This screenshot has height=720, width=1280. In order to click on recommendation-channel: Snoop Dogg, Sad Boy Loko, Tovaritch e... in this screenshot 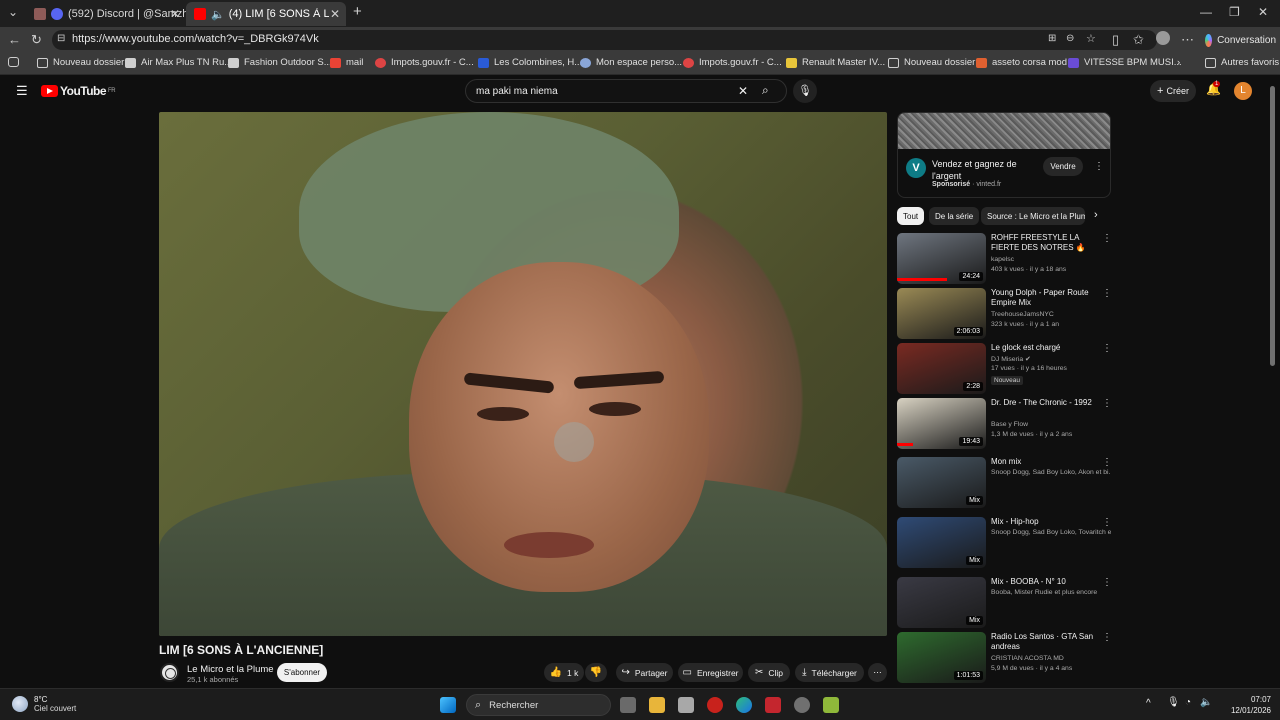, I will do `click(1051, 532)`.